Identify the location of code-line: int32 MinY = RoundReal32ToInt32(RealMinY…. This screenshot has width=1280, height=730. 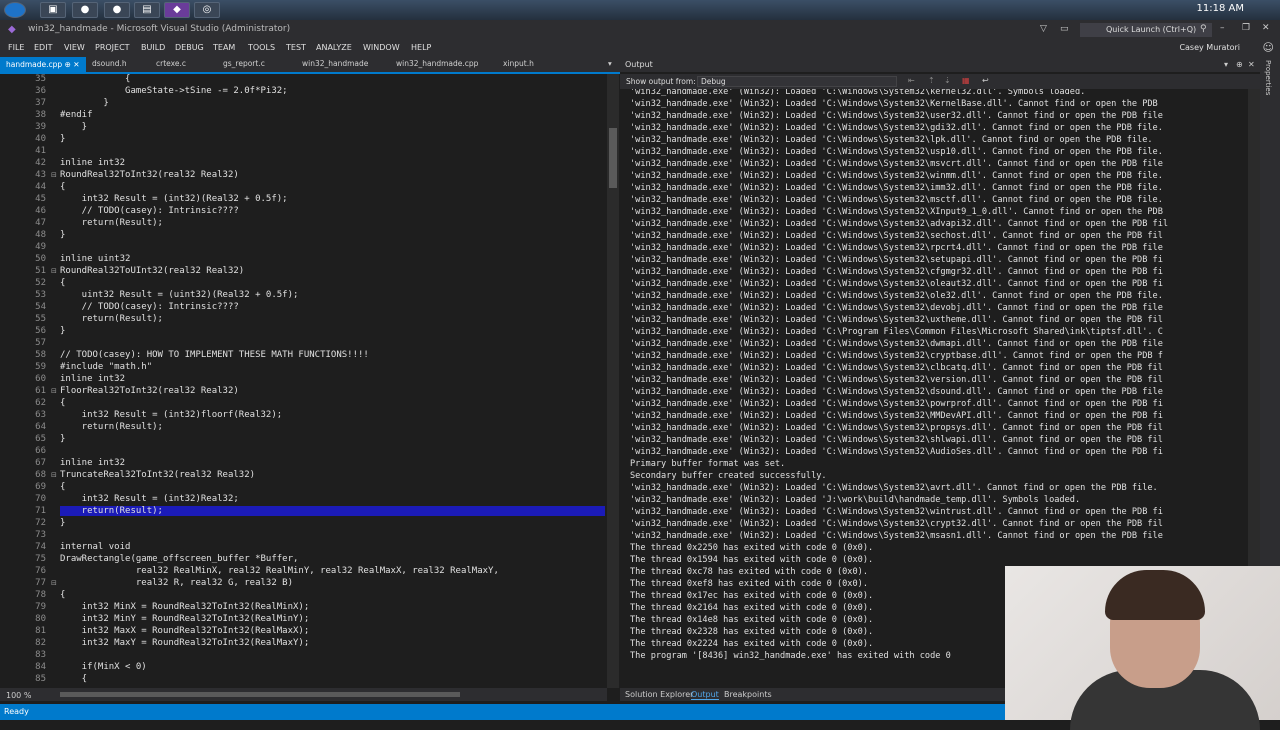
(185, 619).